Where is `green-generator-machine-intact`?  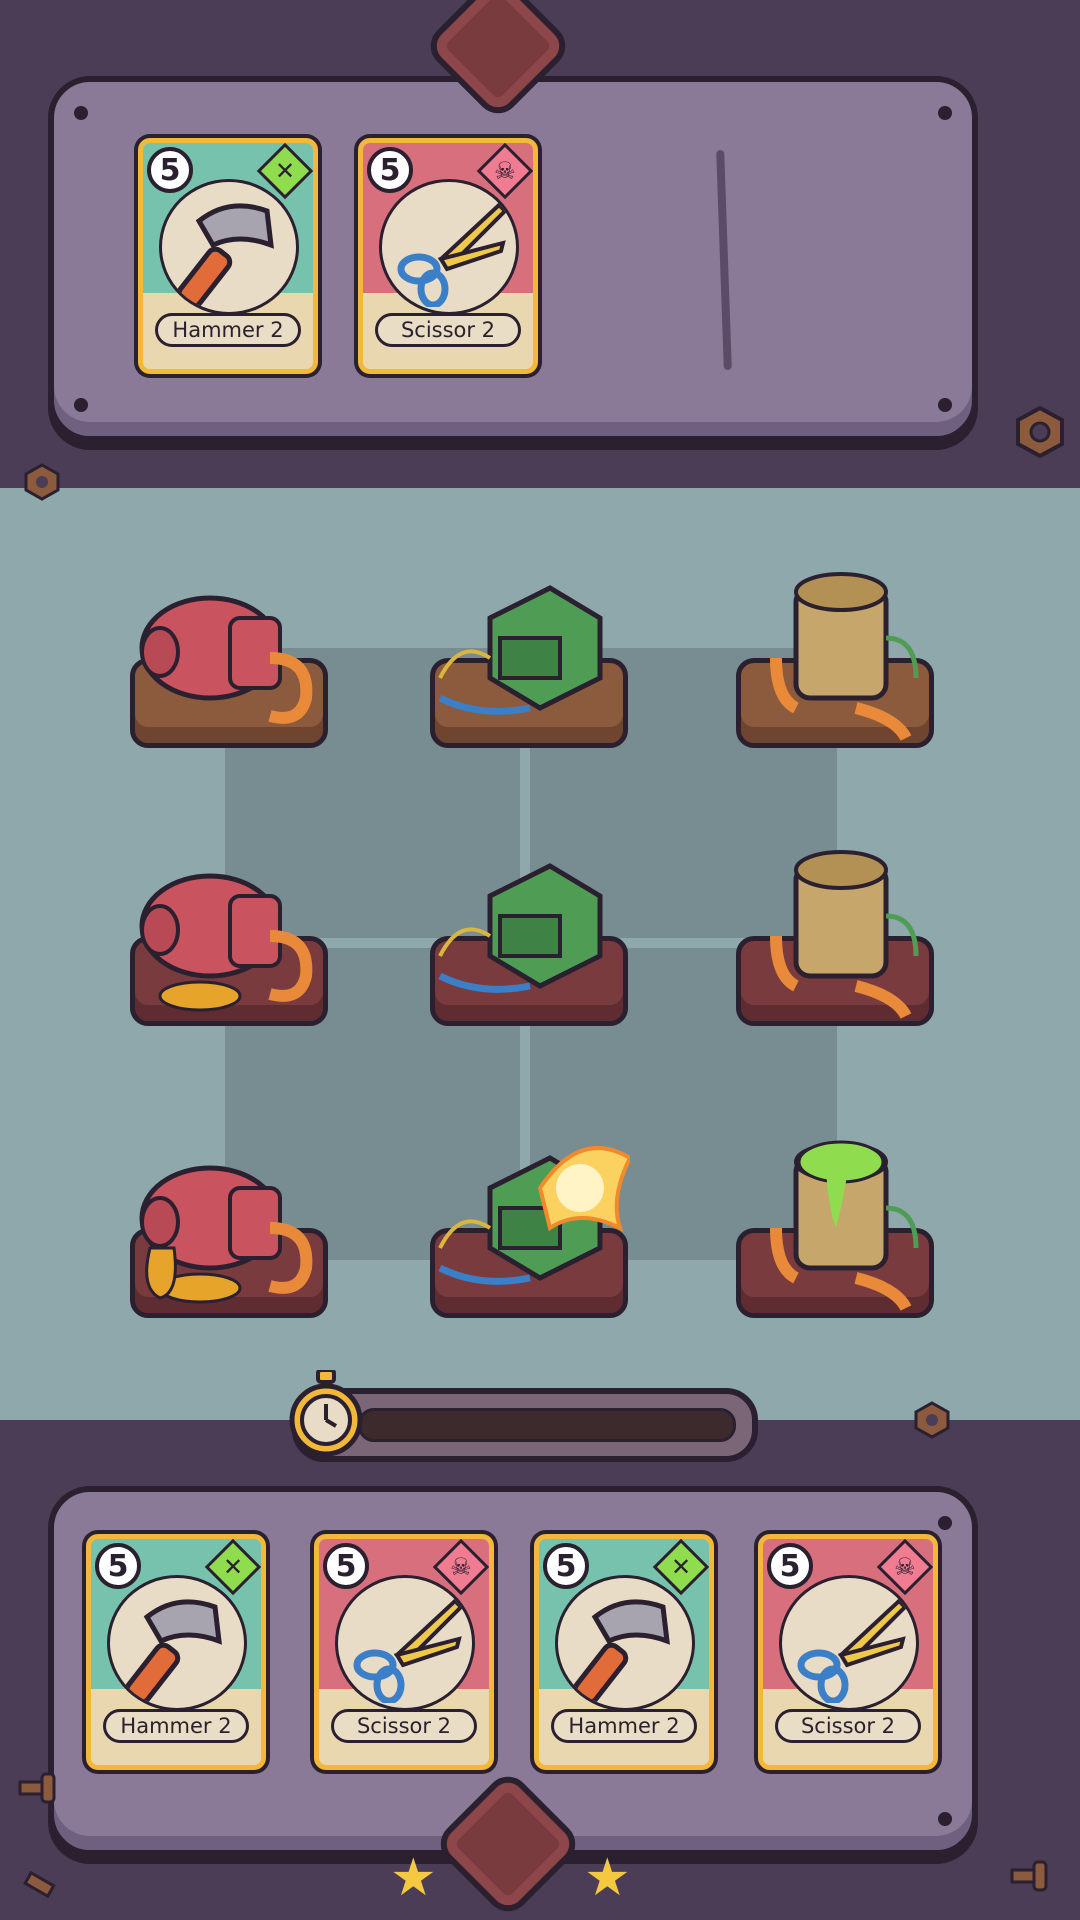 green-generator-machine-intact is located at coordinates (530, 648).